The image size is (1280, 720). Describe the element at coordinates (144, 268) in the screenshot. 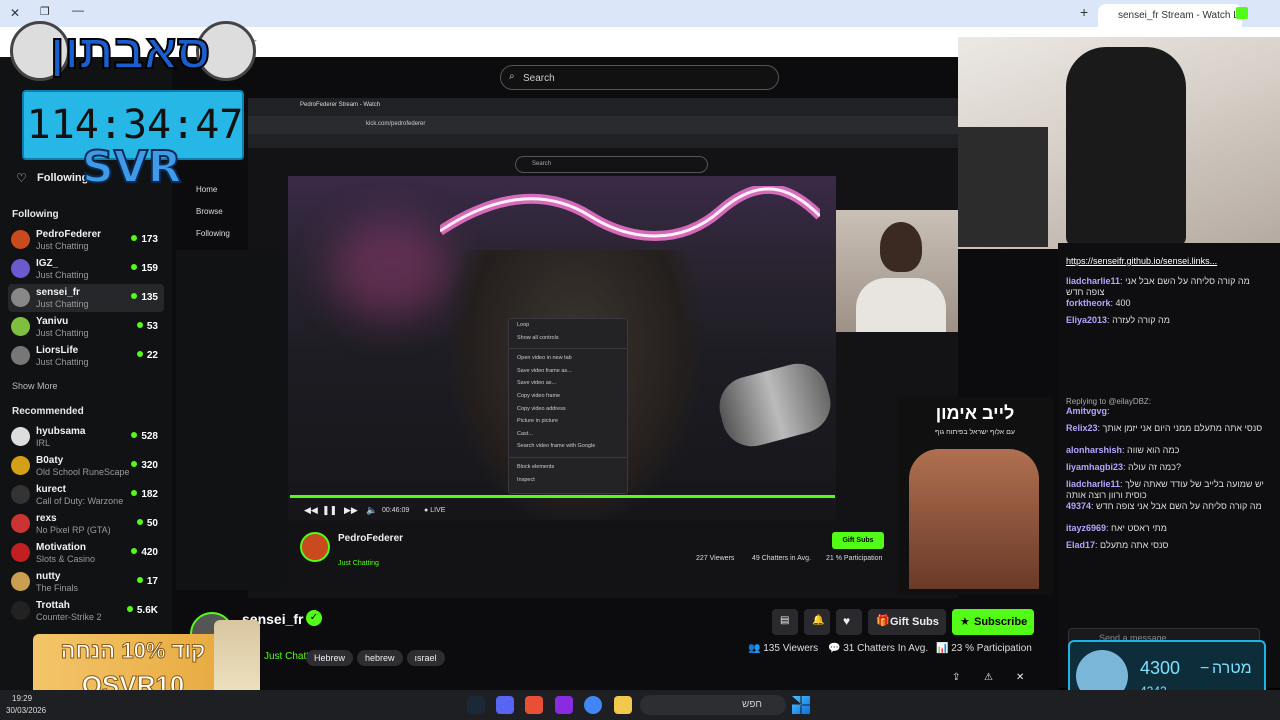

I see `viewer-count: 159` at that location.